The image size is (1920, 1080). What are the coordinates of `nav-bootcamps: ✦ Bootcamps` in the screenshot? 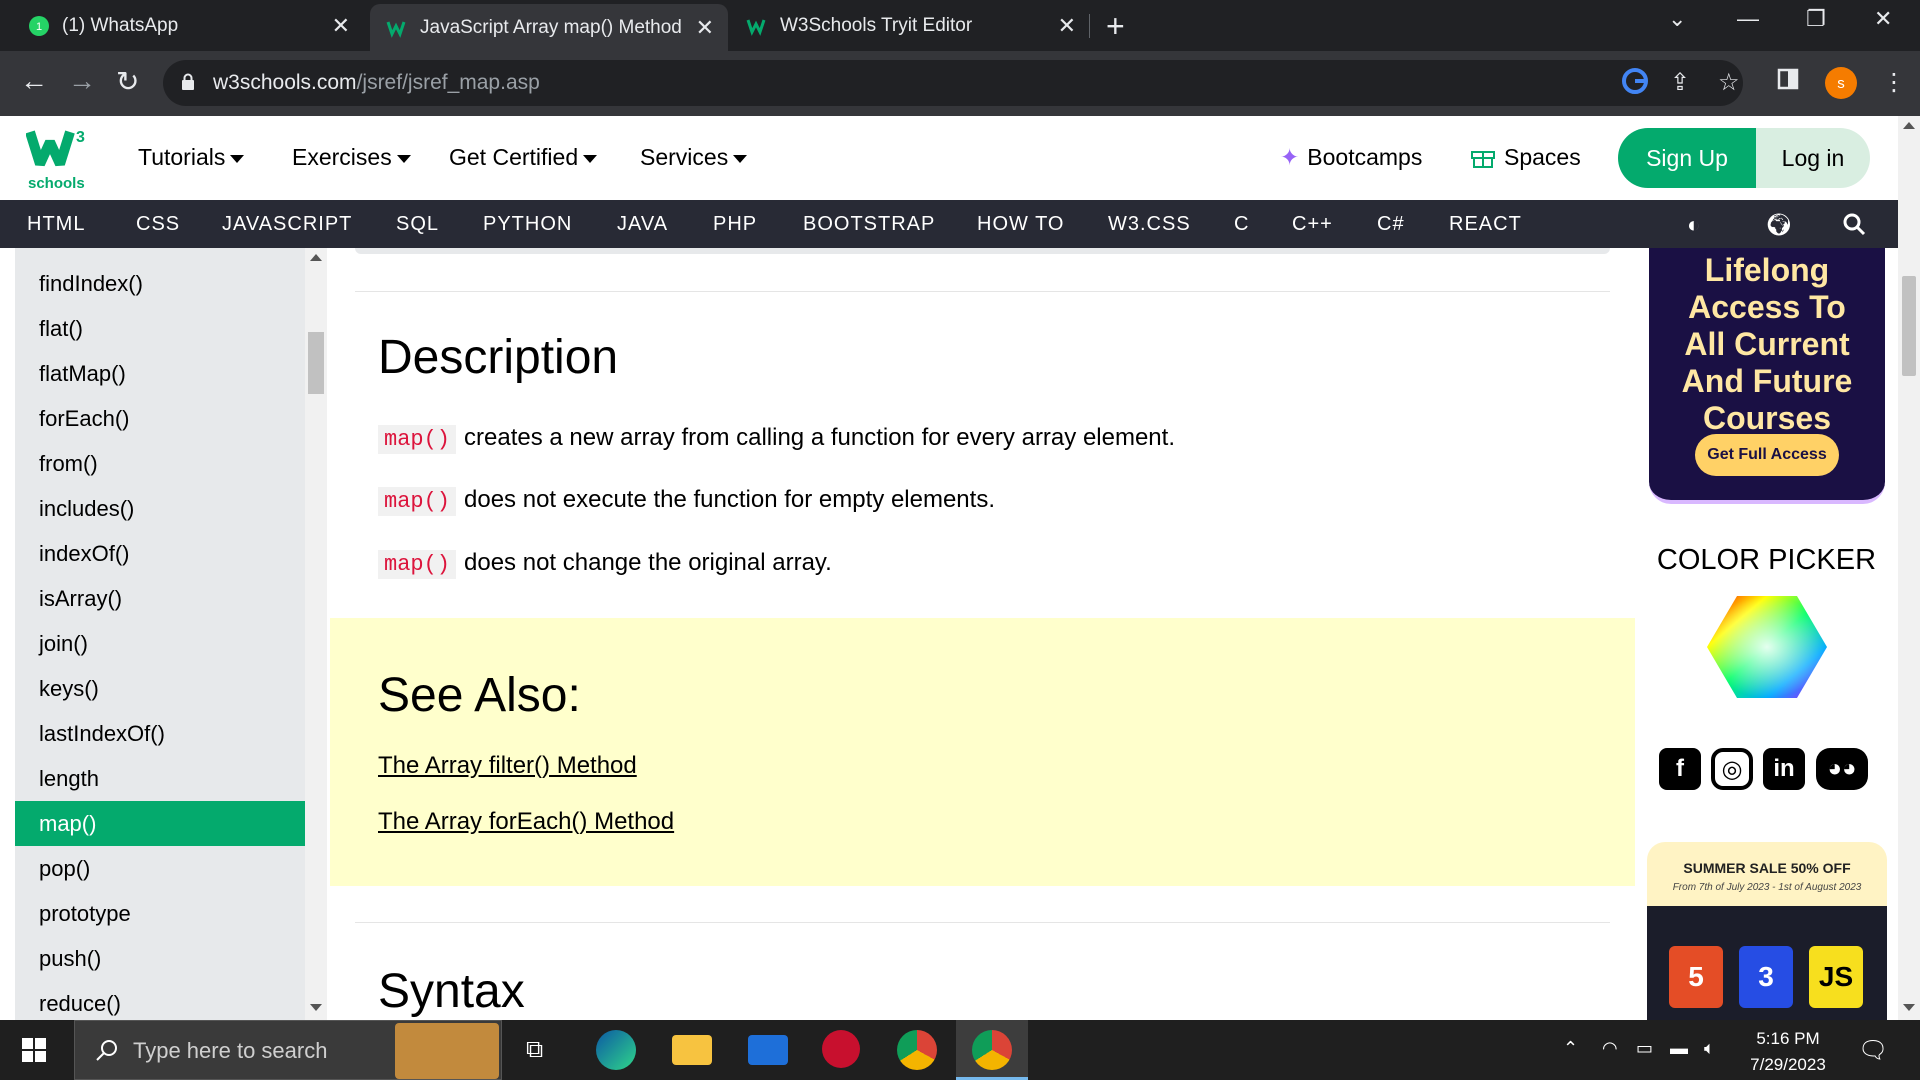 It's located at (1351, 157).